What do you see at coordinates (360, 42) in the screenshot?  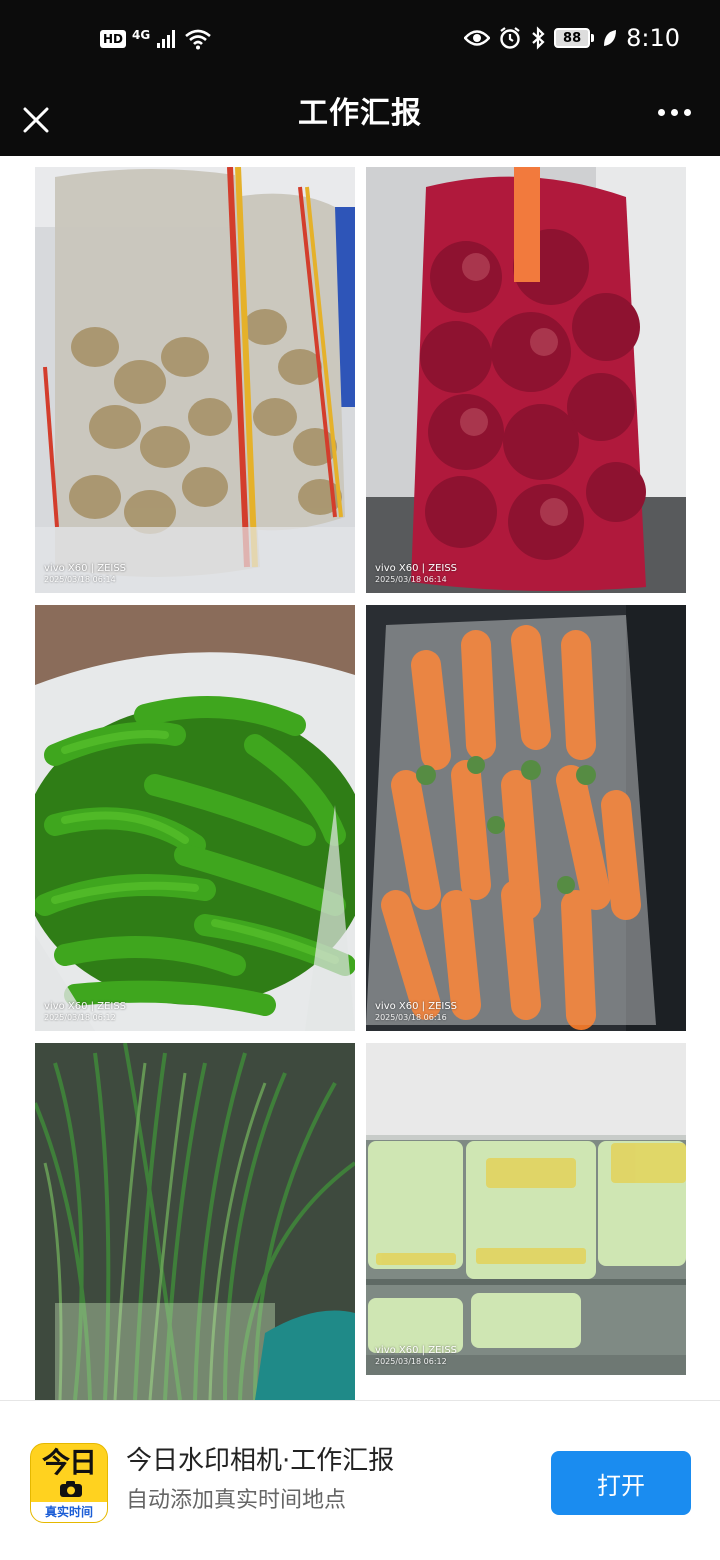 I see `status-bar: HD 4G 88 8:10` at bounding box center [360, 42].